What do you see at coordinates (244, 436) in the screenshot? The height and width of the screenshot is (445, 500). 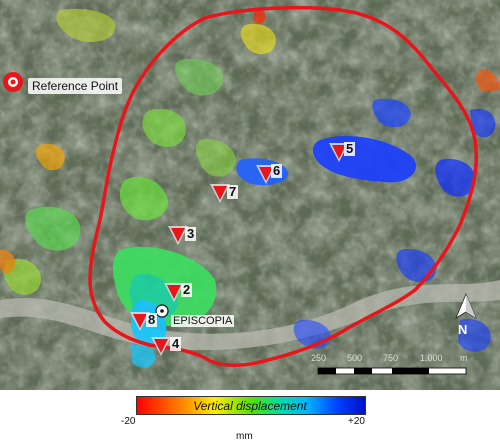 I see `color-scale-unit: mm` at bounding box center [244, 436].